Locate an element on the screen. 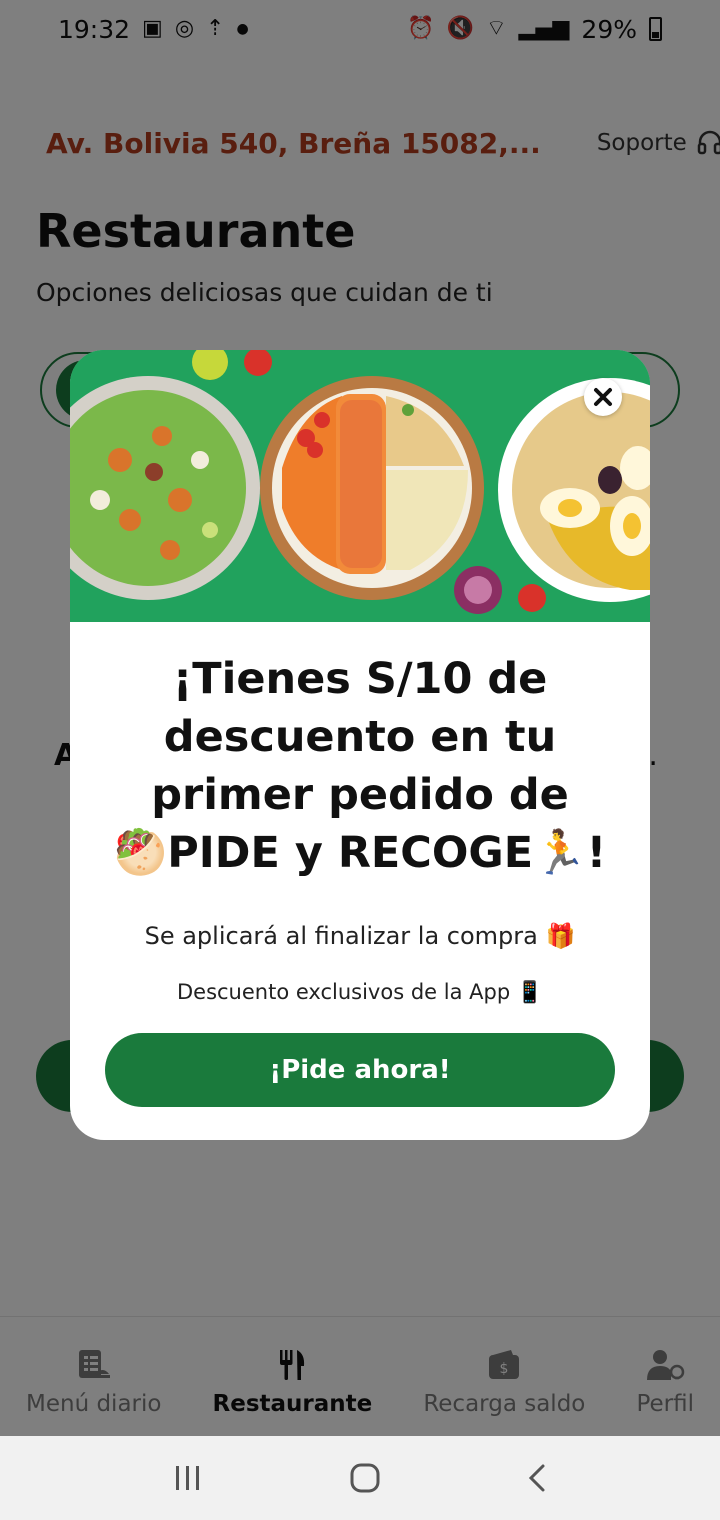 This screenshot has width=720, height=1520. headline-exclamation: ! is located at coordinates (596, 853).